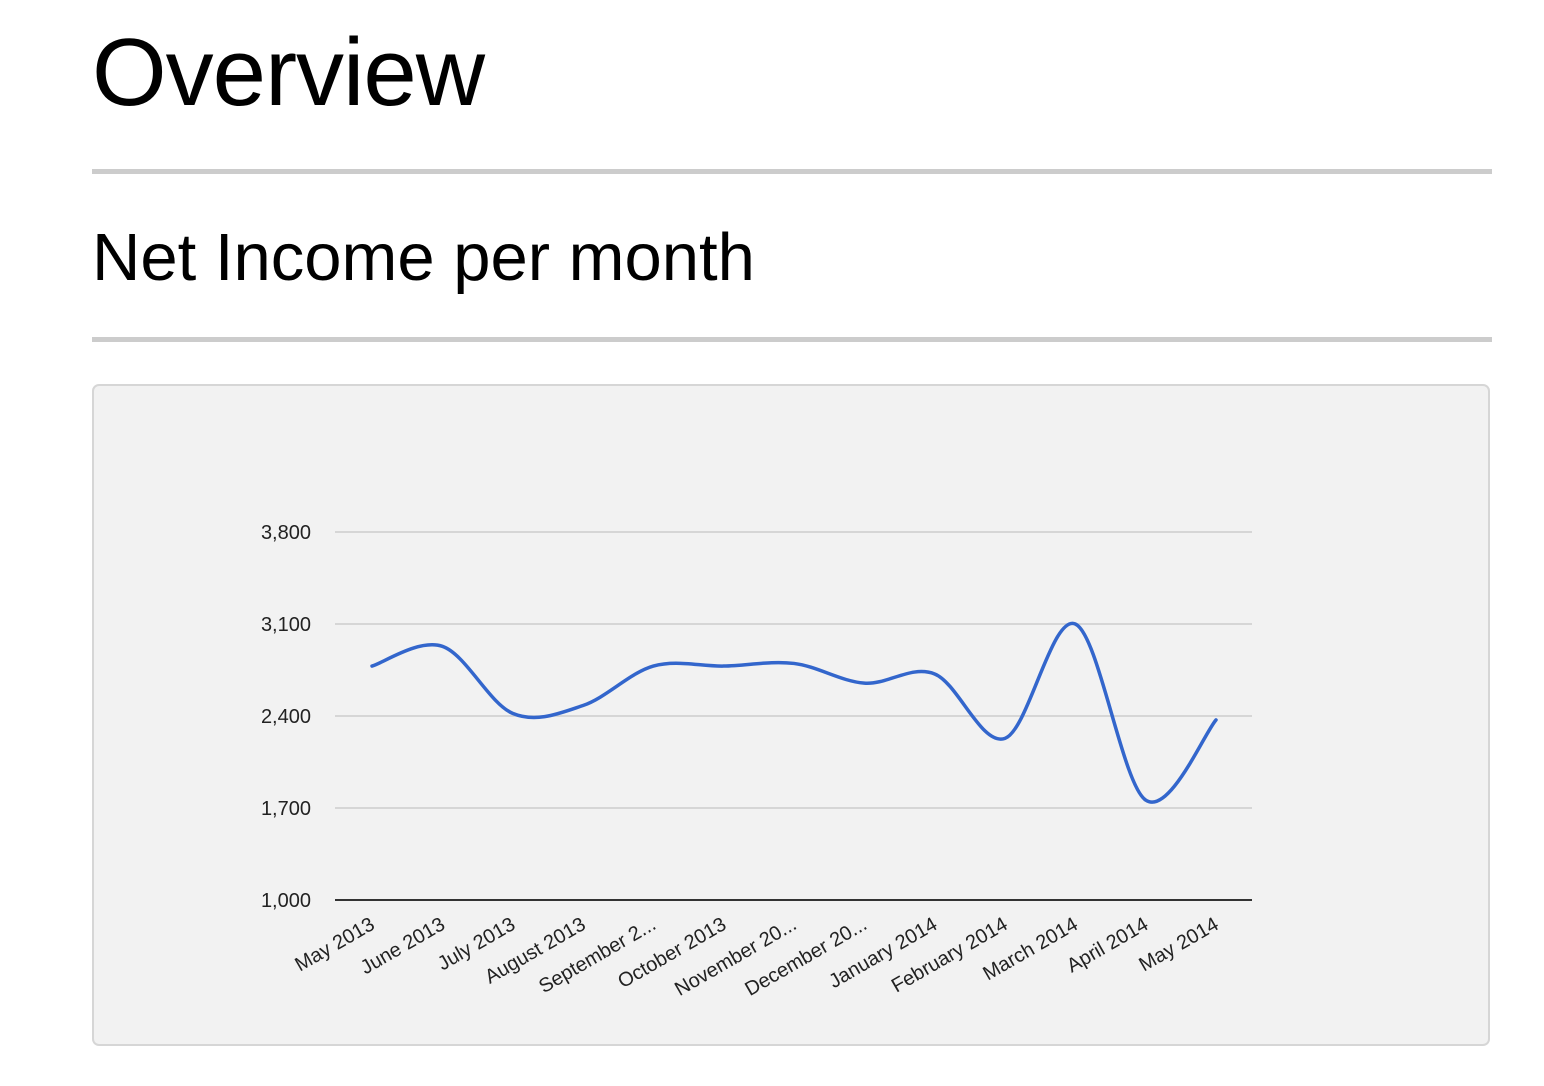  I want to click on y-tick-label: 3,100, so click(286, 625).